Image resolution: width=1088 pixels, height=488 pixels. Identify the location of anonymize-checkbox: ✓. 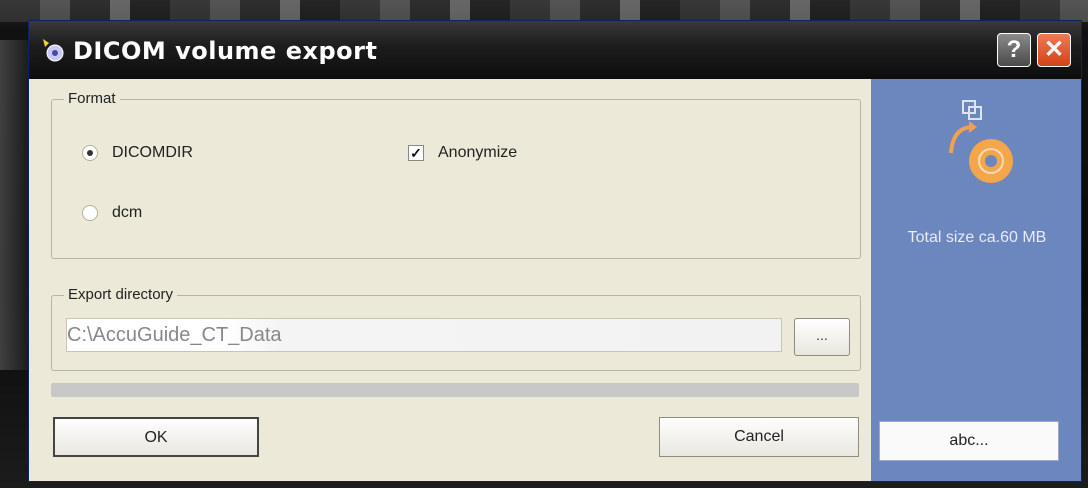
(416, 153).